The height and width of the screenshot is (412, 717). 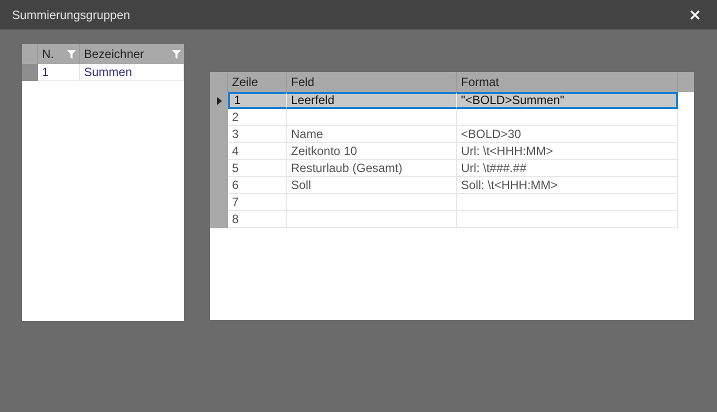 What do you see at coordinates (257, 151) in the screenshot?
I see `table-cell: 4` at bounding box center [257, 151].